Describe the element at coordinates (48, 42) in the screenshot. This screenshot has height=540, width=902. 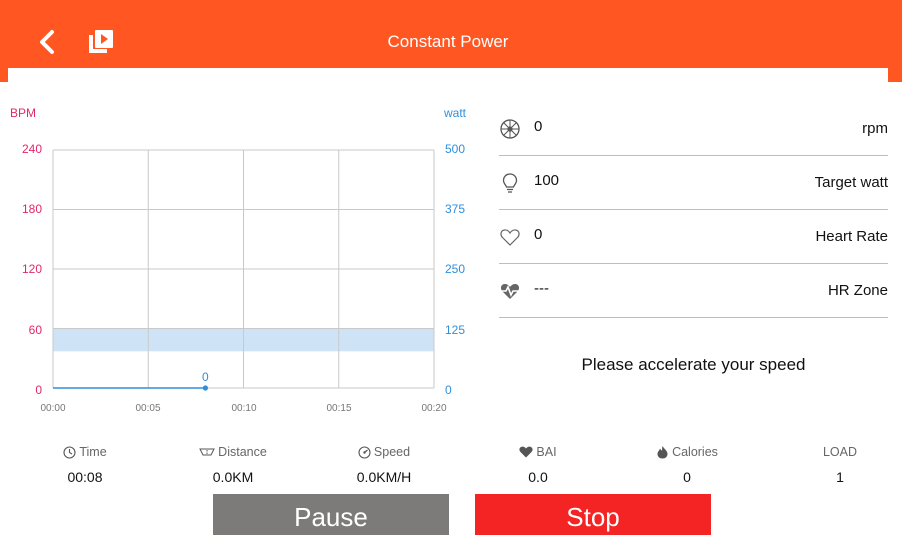
I see `back-arrow-icon` at that location.